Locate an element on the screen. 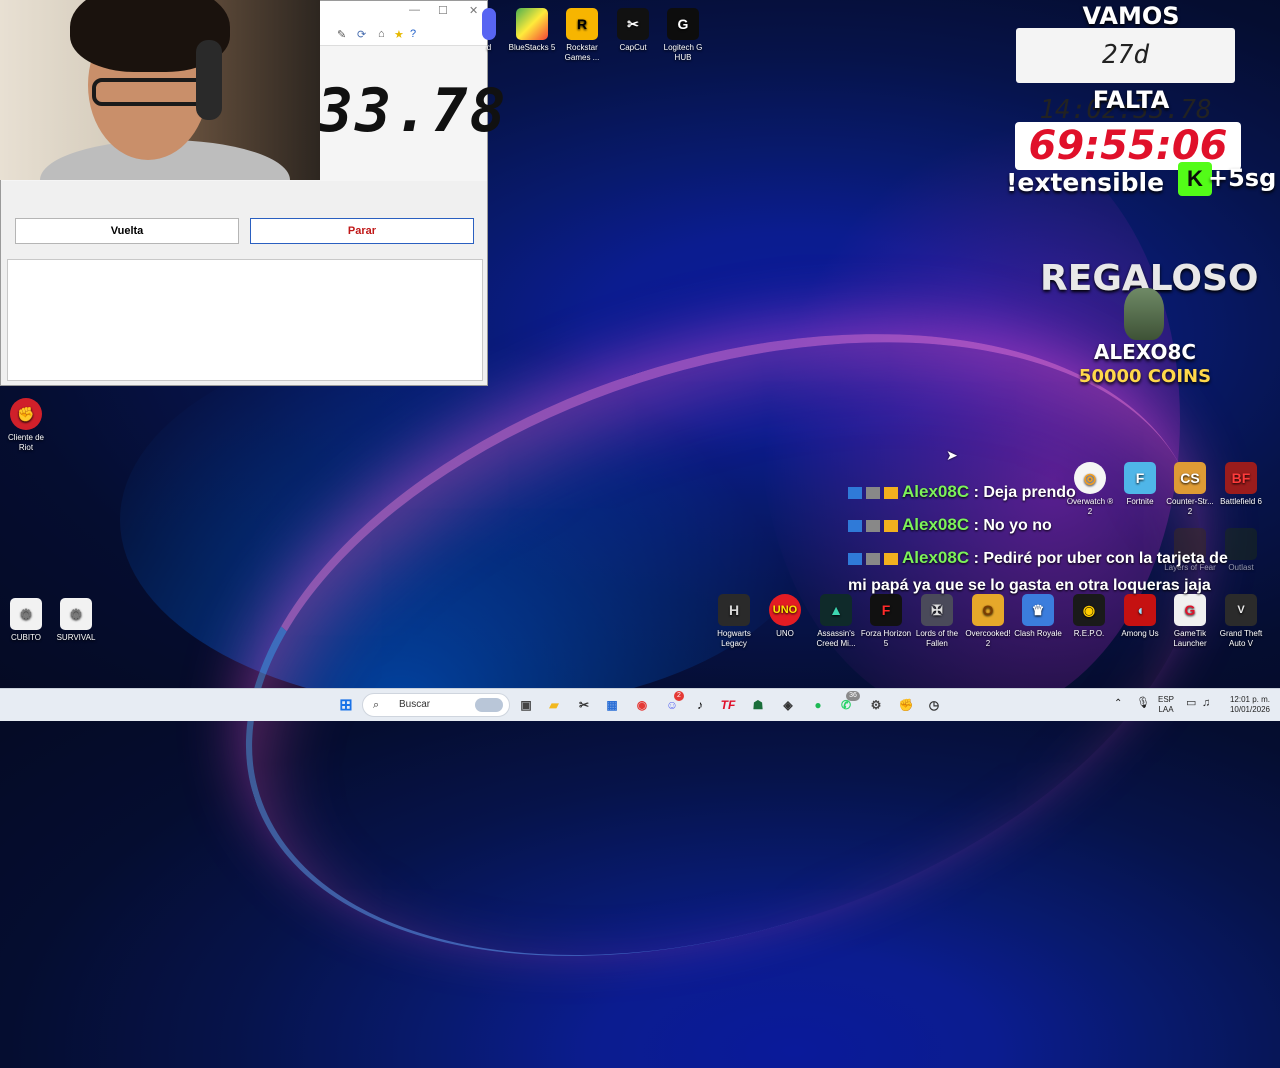 This screenshot has height=1068, width=1280. desktop-icon-label: Forza Horizon 5 is located at coordinates (886, 638).